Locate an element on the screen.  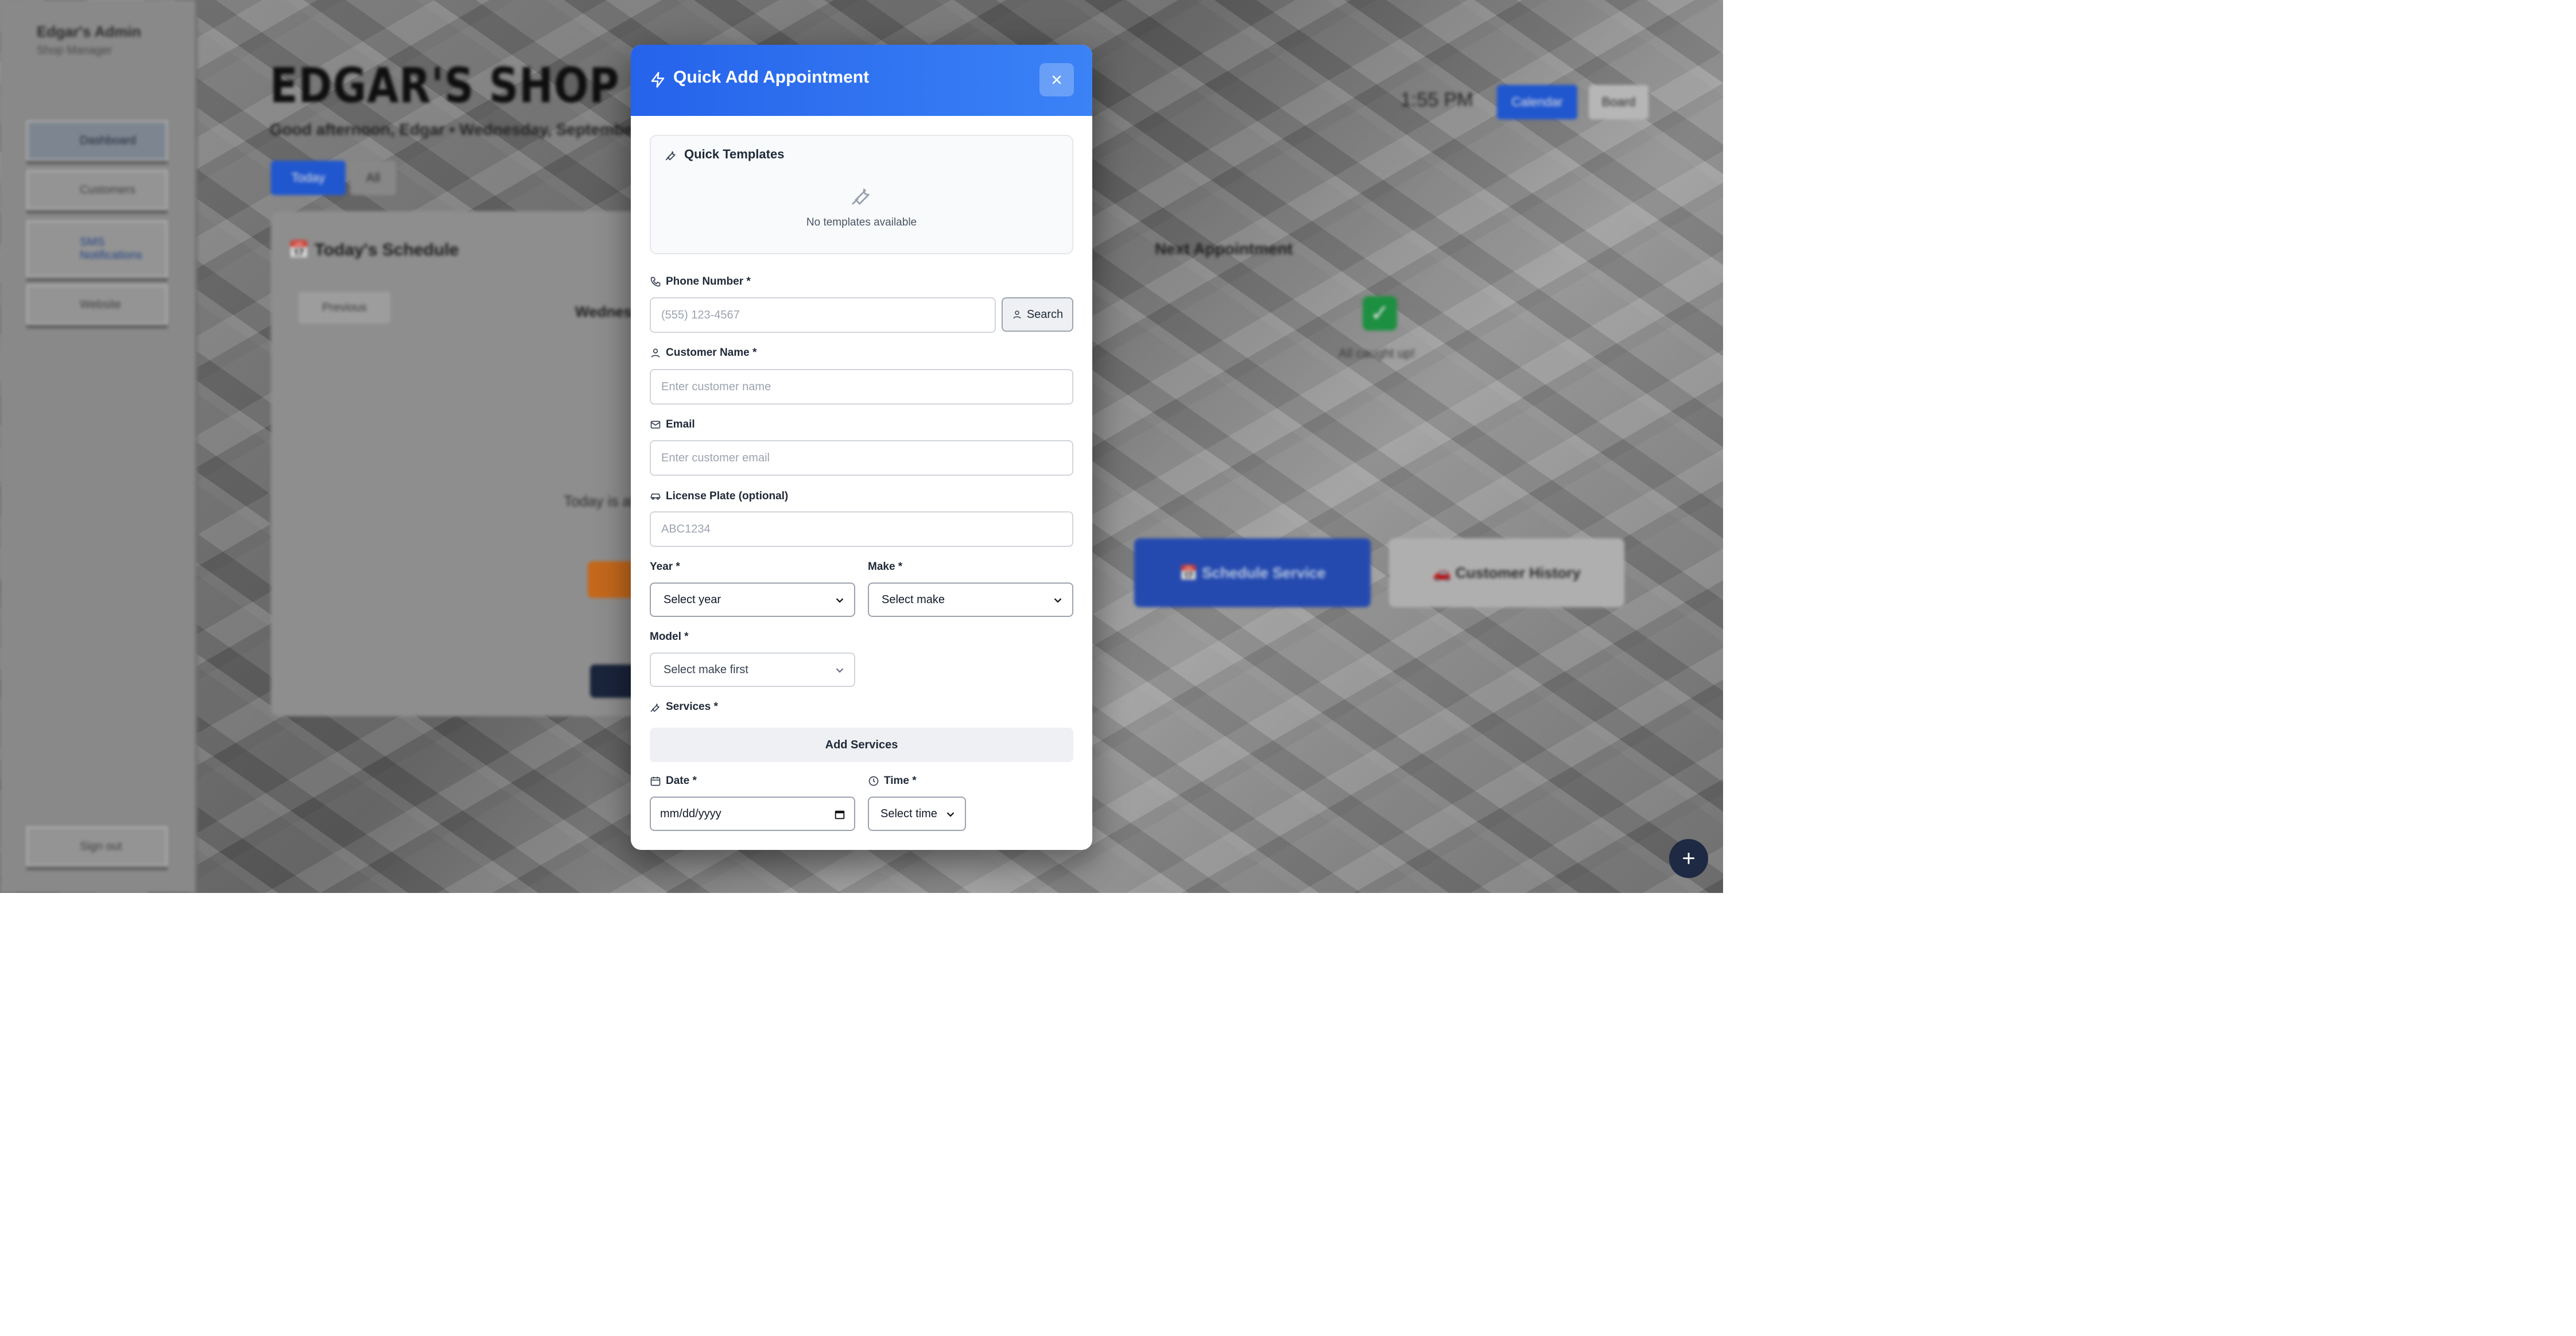
customer-name-label-text: Customer Name * is located at coordinates (711, 353).